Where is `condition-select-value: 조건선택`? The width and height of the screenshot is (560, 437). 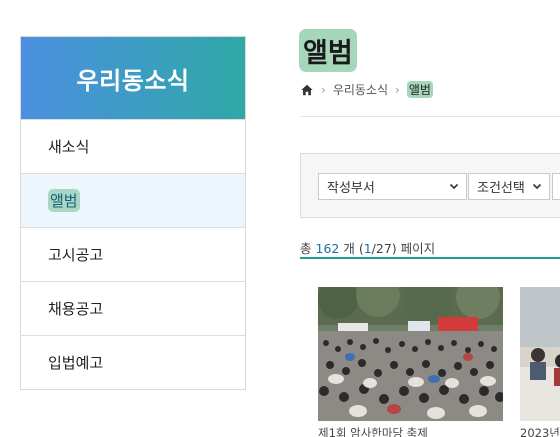 condition-select-value: 조건선택 is located at coordinates (501, 188).